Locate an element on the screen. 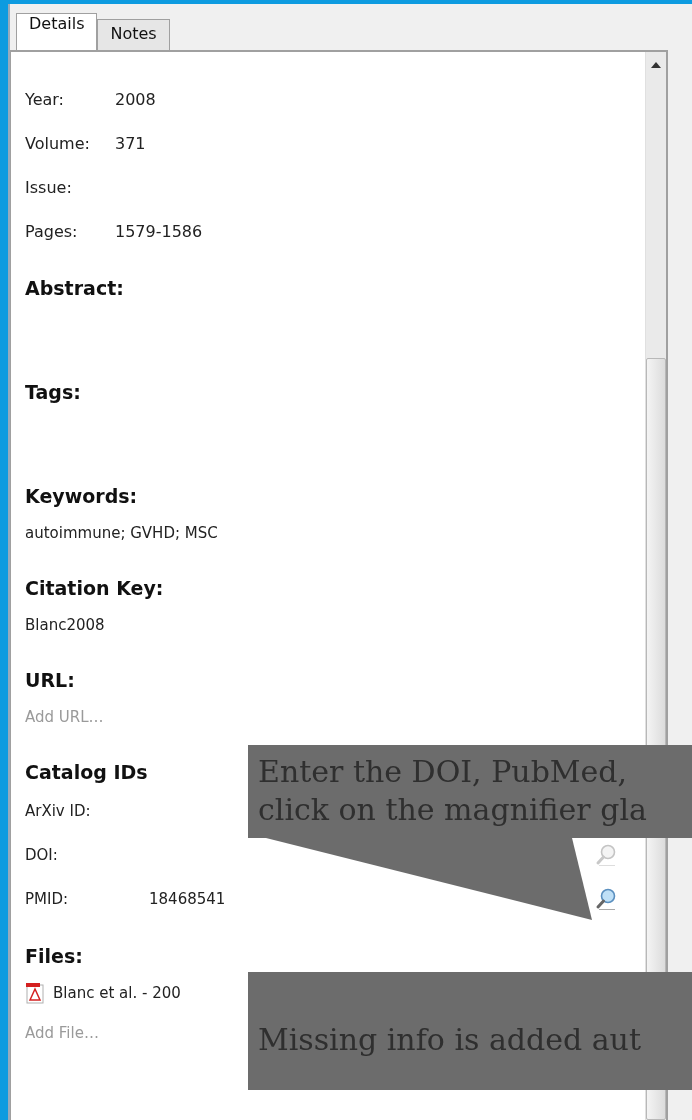 The image size is (692, 1120). field-label: Pages: is located at coordinates (52, 231).